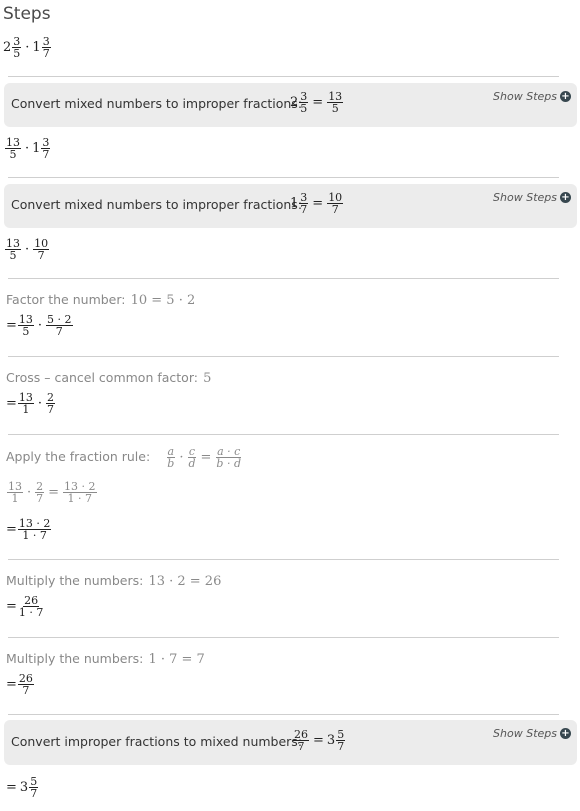 The width and height of the screenshot is (580, 811). Describe the element at coordinates (27, 148) in the screenshot. I see `result-expression: 13 5 · 1 3 7` at that location.